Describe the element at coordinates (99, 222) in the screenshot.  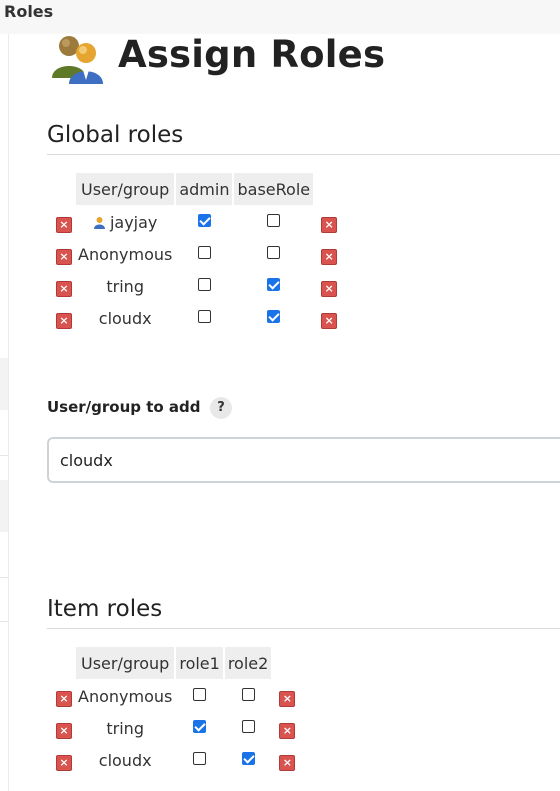
I see `user-icon` at that location.